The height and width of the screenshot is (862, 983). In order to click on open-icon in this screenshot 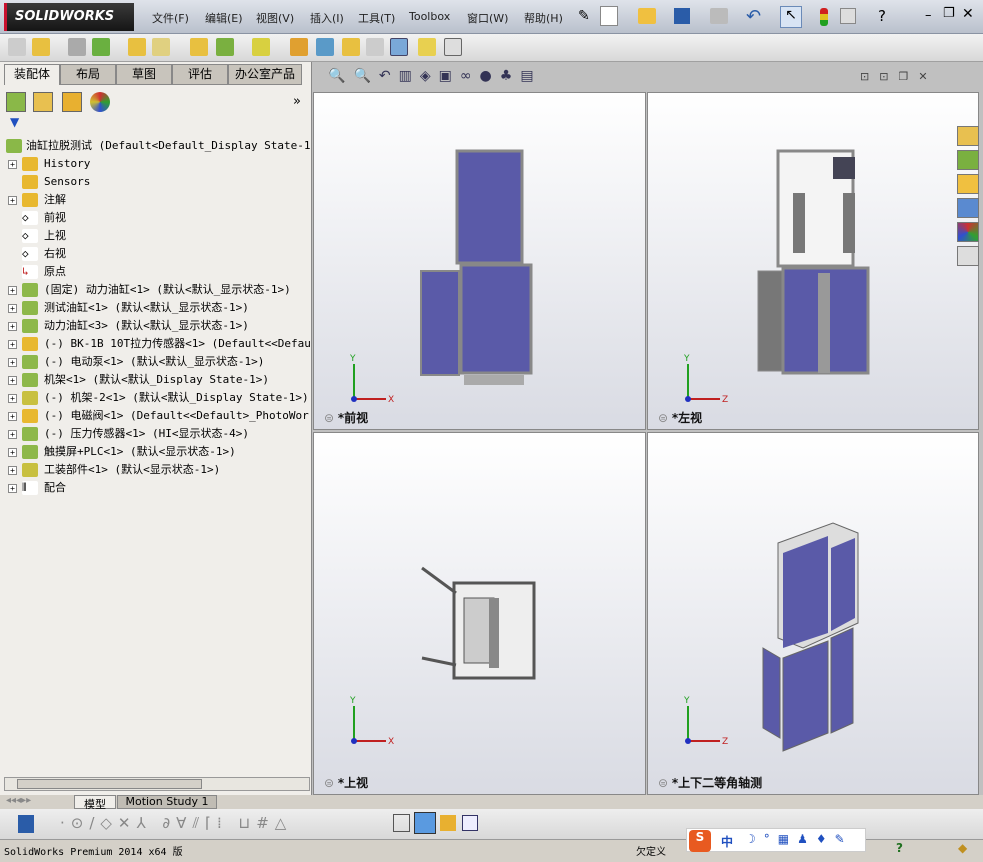, I will do `click(647, 16)`.